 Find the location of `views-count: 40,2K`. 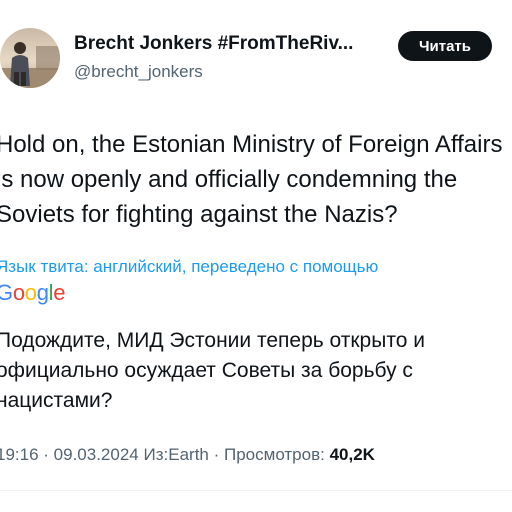

views-count: 40,2K is located at coordinates (352, 454).